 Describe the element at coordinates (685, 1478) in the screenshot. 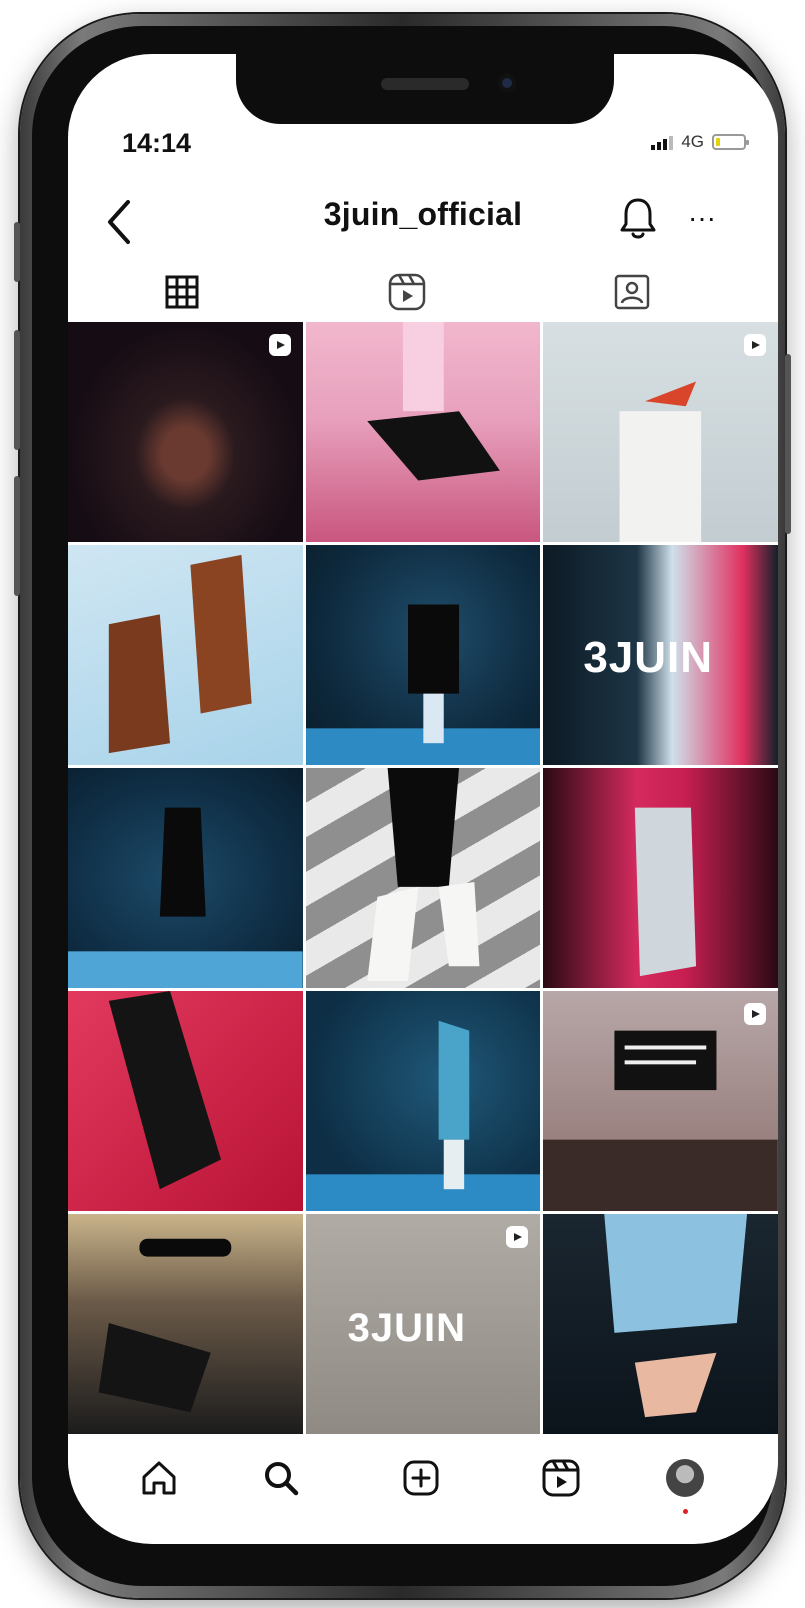

I see `avatar` at that location.